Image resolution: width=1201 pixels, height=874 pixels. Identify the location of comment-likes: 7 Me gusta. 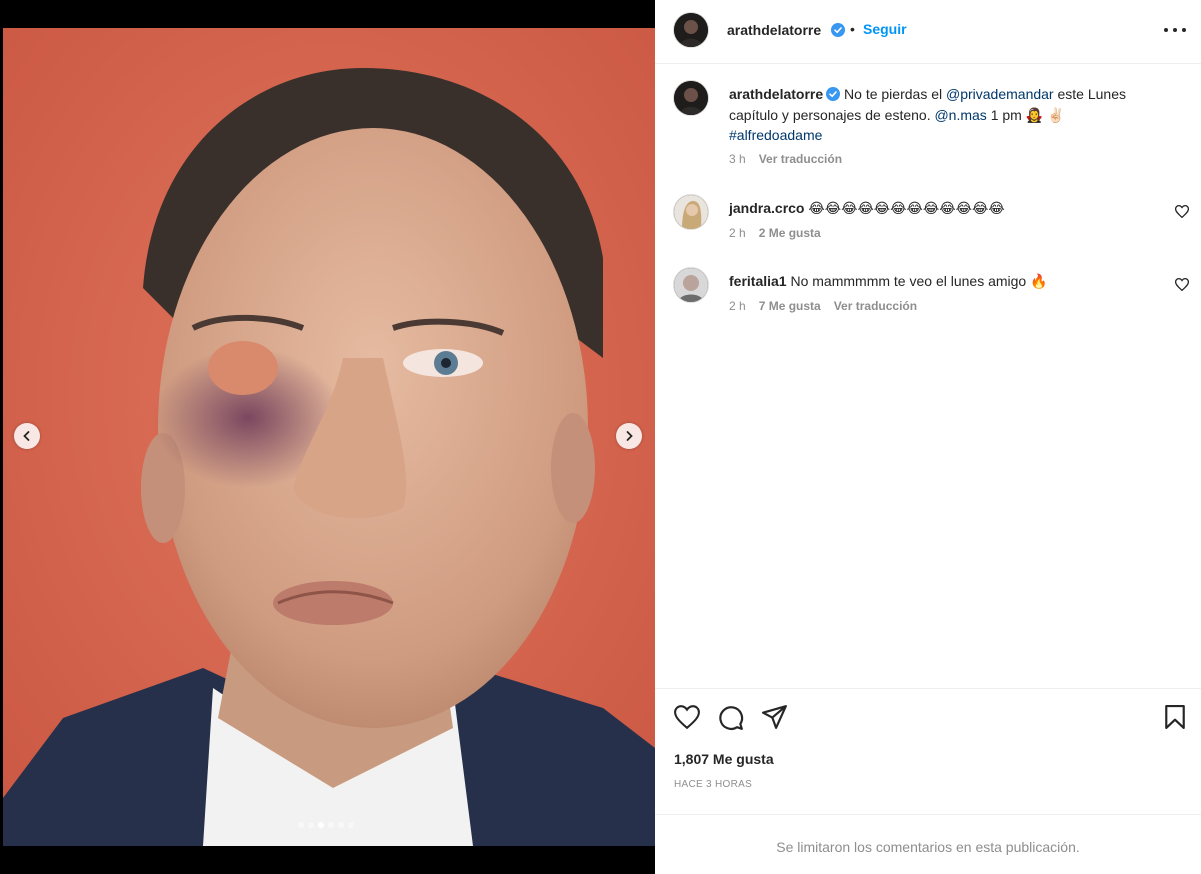
(790, 306).